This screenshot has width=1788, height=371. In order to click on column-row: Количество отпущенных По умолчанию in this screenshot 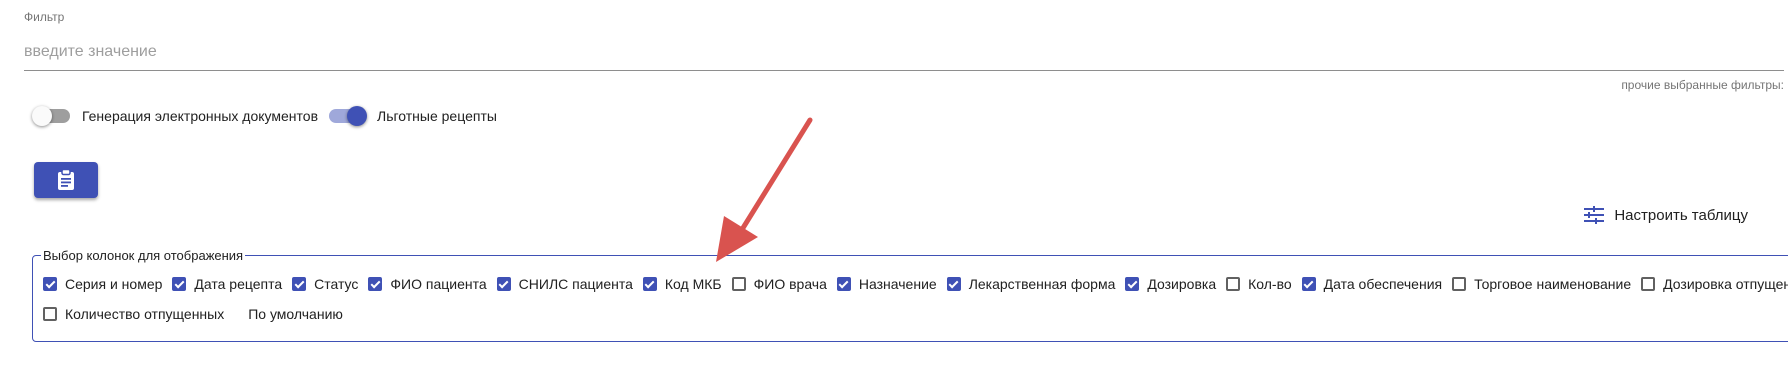, I will do `click(915, 314)`.